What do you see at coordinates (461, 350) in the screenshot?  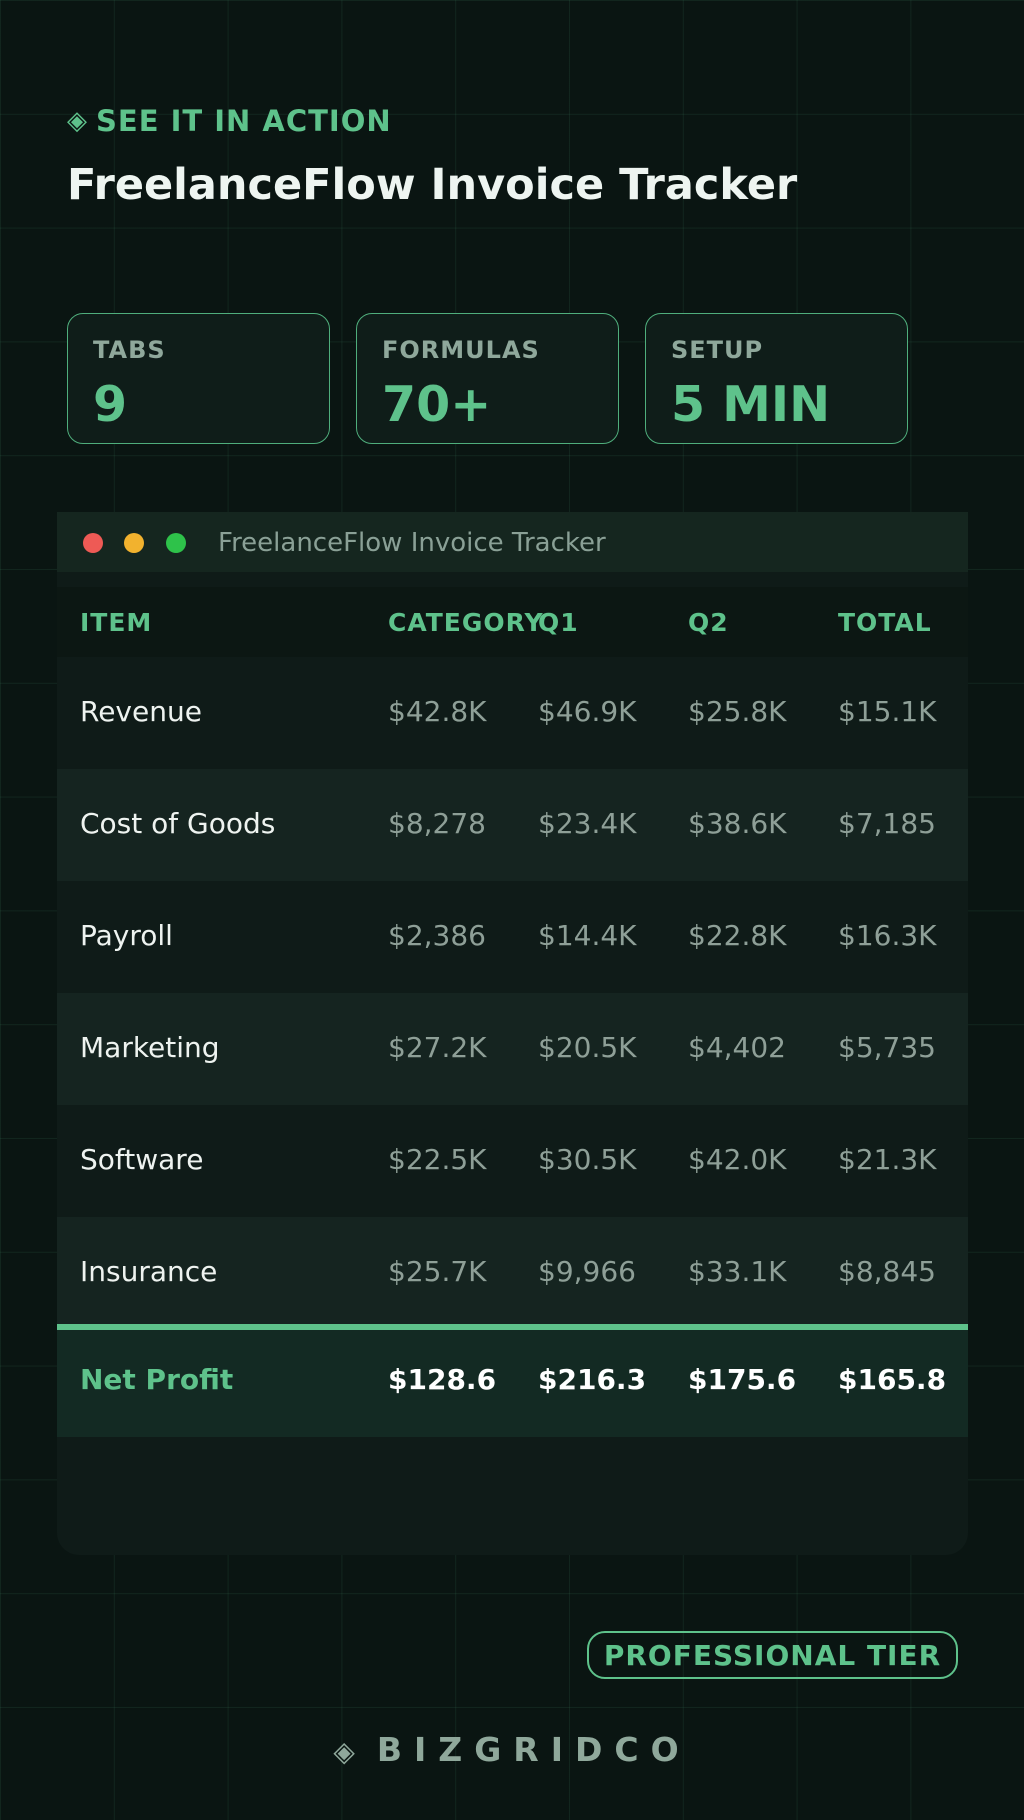 I see `stat-label: FORMULAS` at bounding box center [461, 350].